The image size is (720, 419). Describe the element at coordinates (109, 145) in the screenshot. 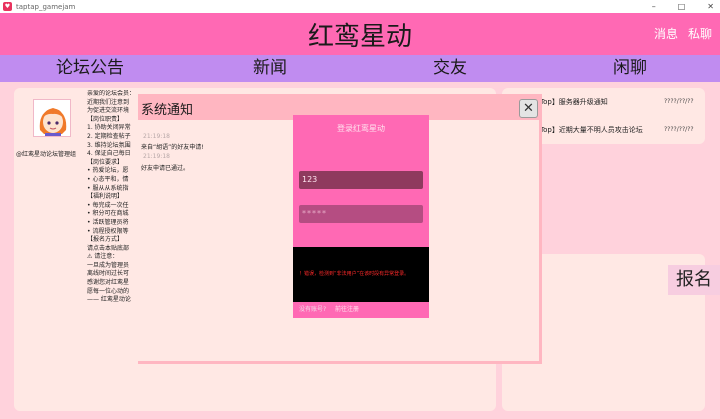

I see `post-line: 3. 维持论坛氛围` at that location.